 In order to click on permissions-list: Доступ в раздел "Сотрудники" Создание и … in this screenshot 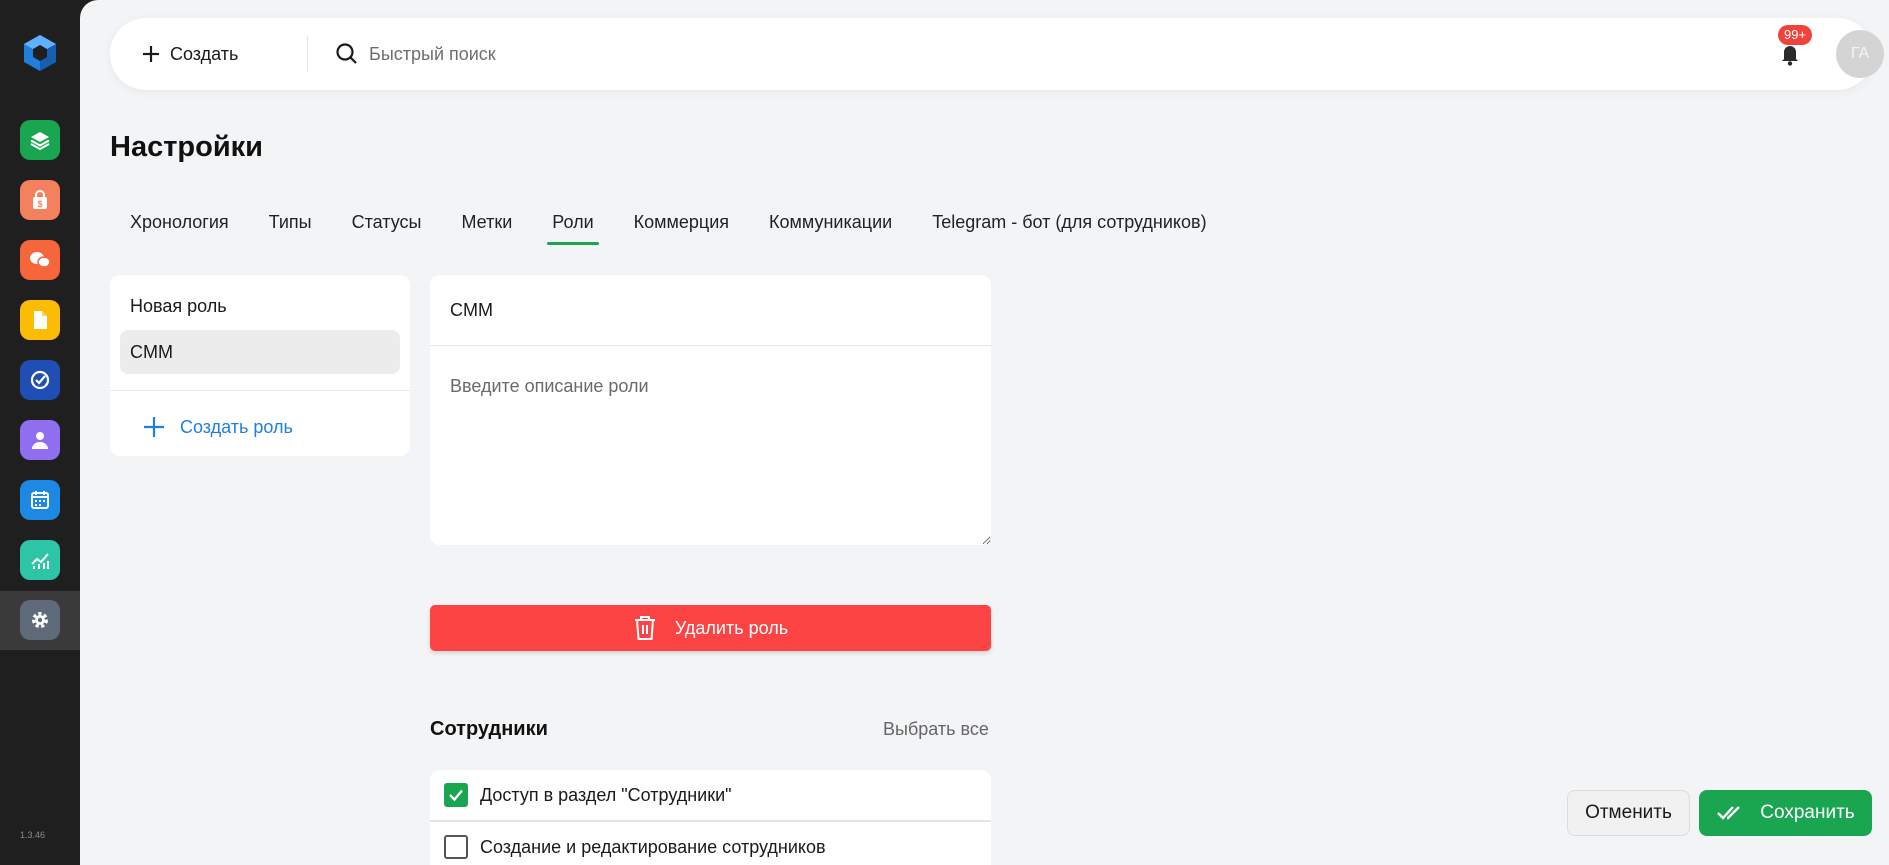, I will do `click(710, 817)`.